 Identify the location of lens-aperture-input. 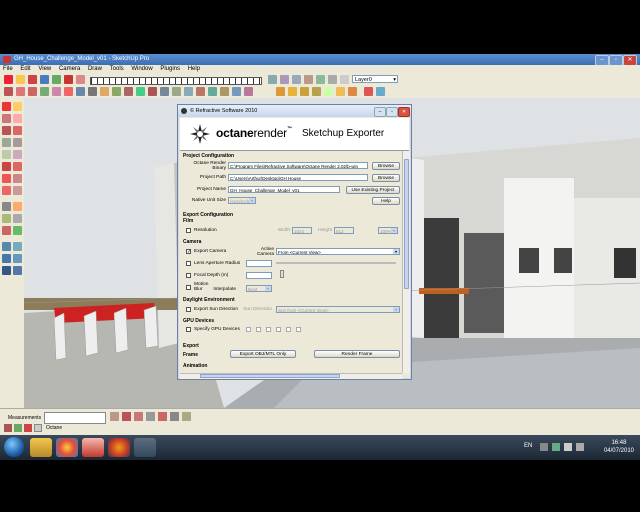
(259, 263).